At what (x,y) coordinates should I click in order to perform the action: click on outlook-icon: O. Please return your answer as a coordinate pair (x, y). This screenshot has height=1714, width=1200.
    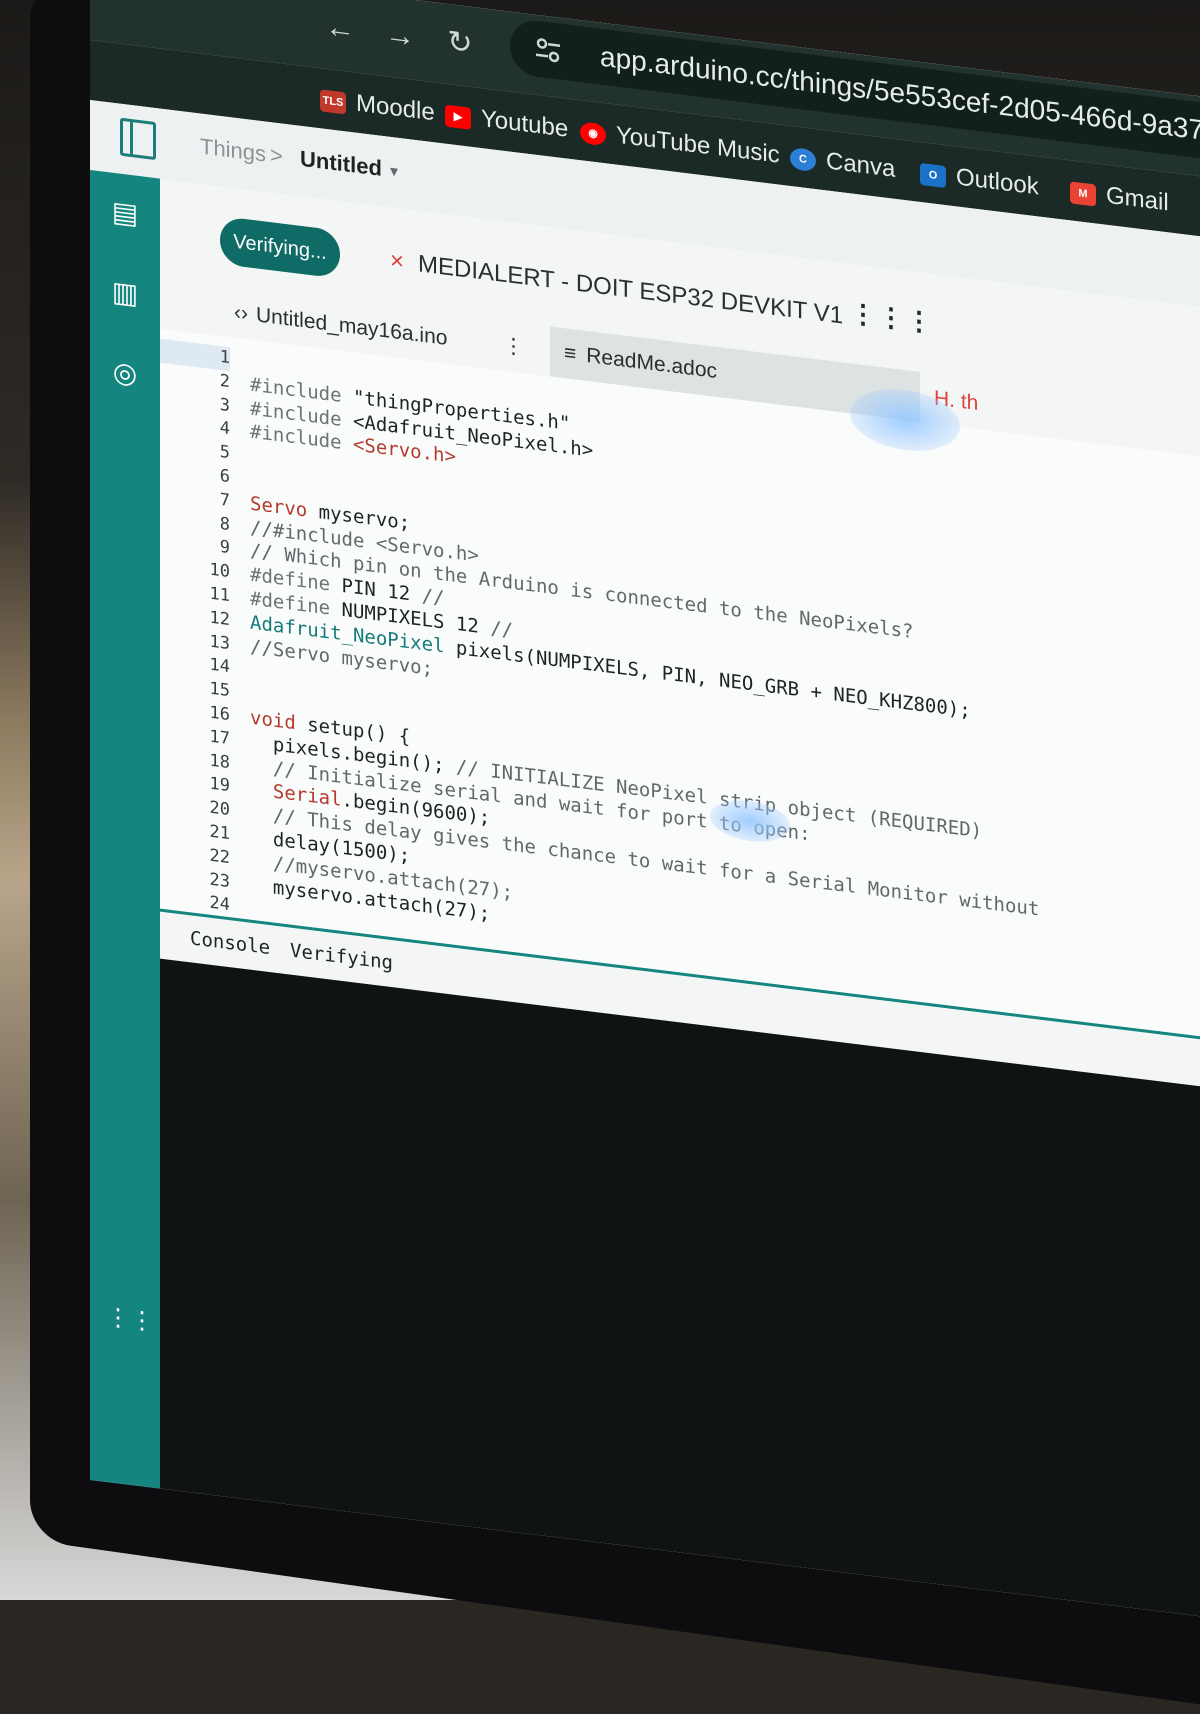
    Looking at the image, I should click on (933, 175).